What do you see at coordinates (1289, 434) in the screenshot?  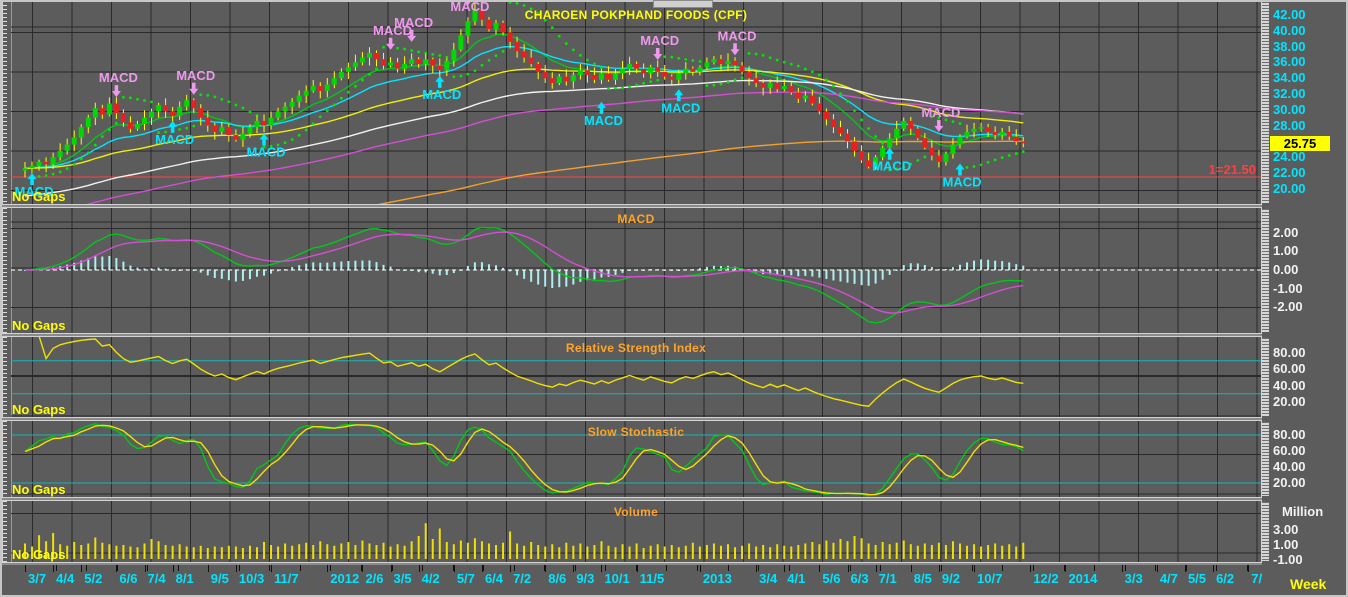 I see `stoch-axis-label: 80.00` at bounding box center [1289, 434].